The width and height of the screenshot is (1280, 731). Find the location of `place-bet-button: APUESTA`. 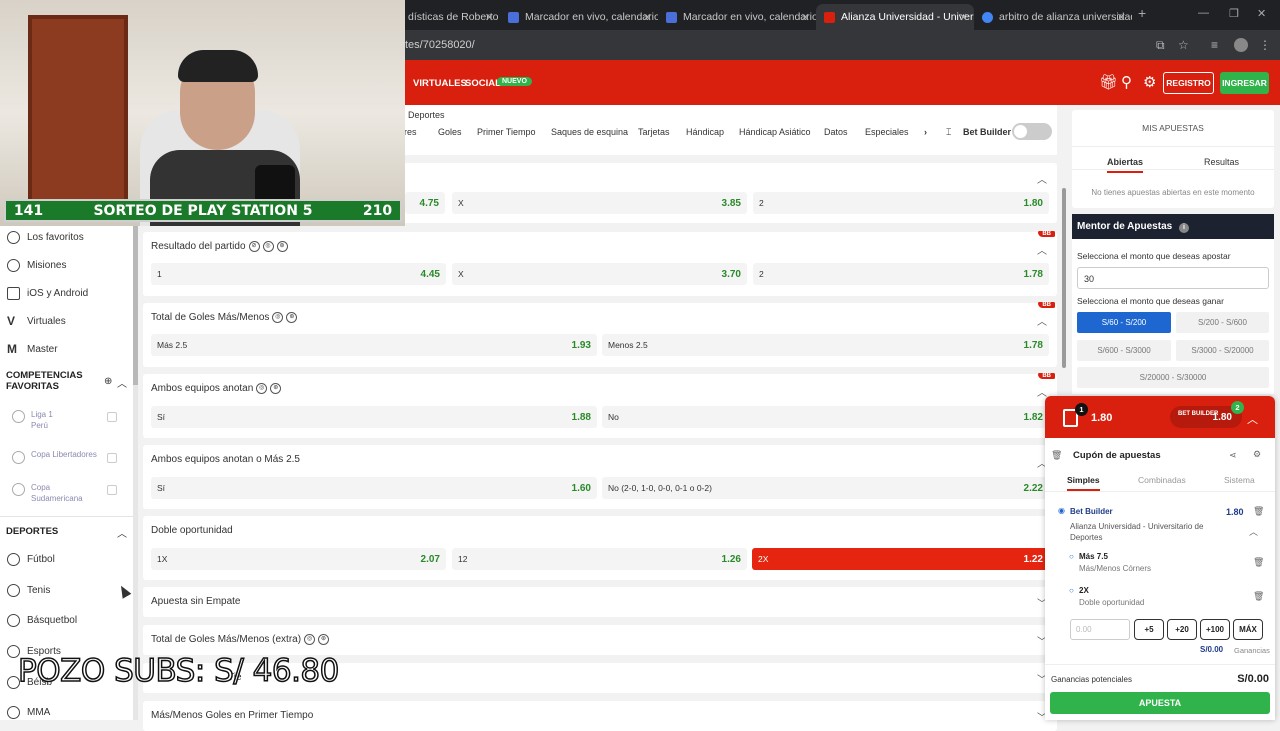

place-bet-button: APUESTA is located at coordinates (1160, 703).